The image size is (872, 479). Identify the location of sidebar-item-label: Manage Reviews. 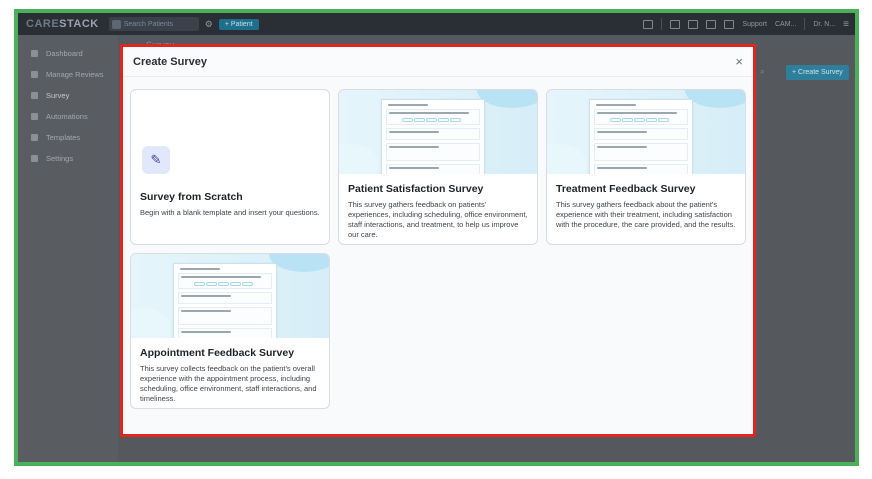
(75, 74).